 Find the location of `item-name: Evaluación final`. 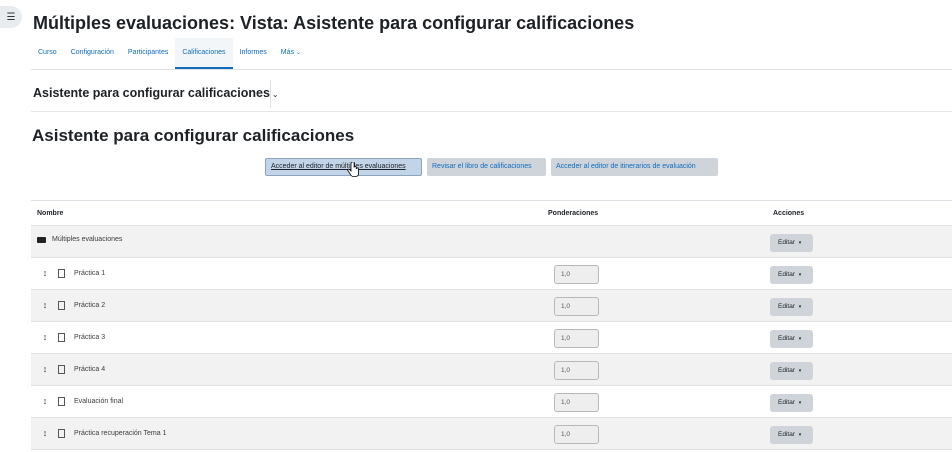

item-name: Evaluación final is located at coordinates (99, 401).